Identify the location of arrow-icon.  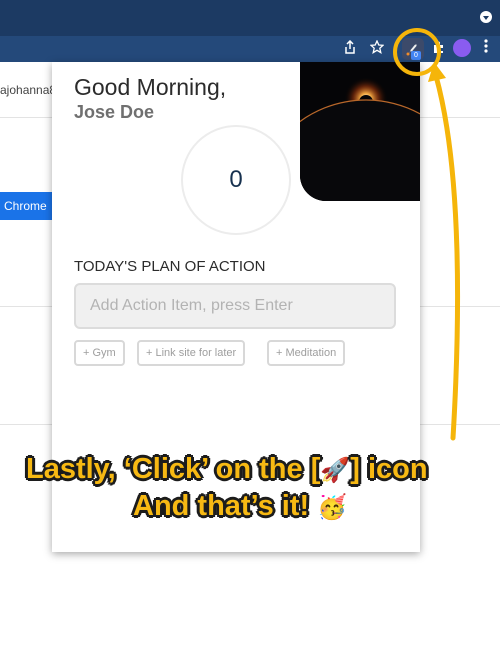
(444, 251).